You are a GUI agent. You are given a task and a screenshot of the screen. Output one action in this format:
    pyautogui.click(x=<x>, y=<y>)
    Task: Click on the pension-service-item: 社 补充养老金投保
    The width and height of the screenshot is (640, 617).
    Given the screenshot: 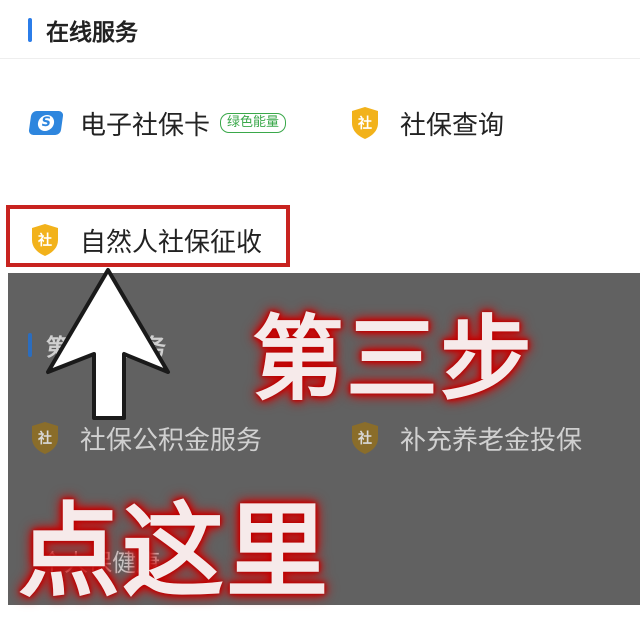 What is the action you would take?
    pyautogui.click(x=466, y=438)
    